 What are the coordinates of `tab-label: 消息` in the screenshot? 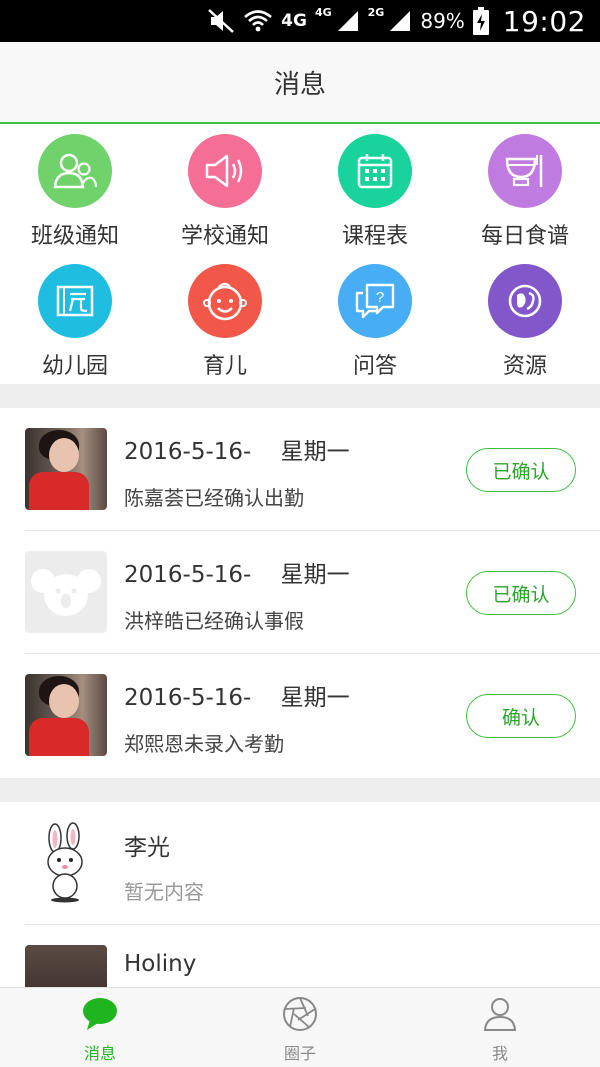 It's located at (99, 1053).